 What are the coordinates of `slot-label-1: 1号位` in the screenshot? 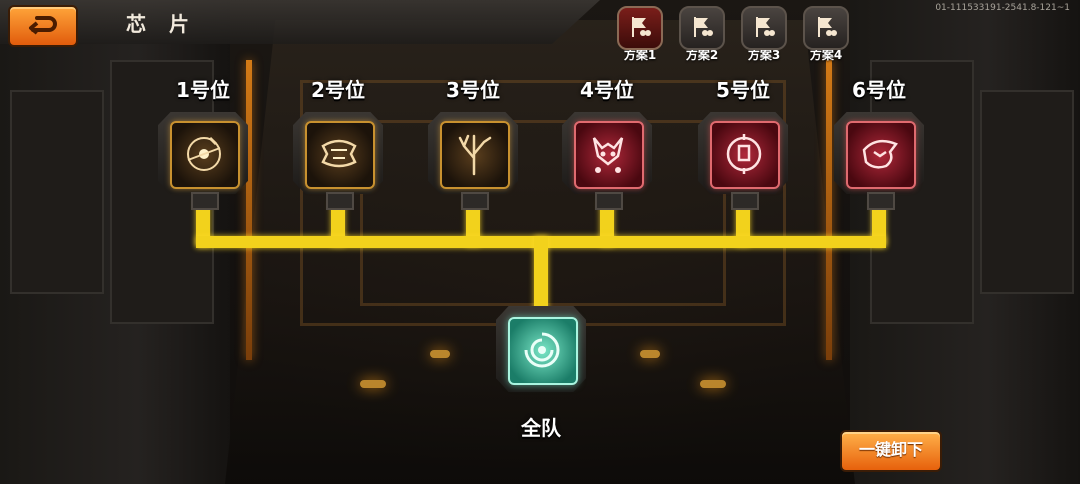 It's located at (203, 90).